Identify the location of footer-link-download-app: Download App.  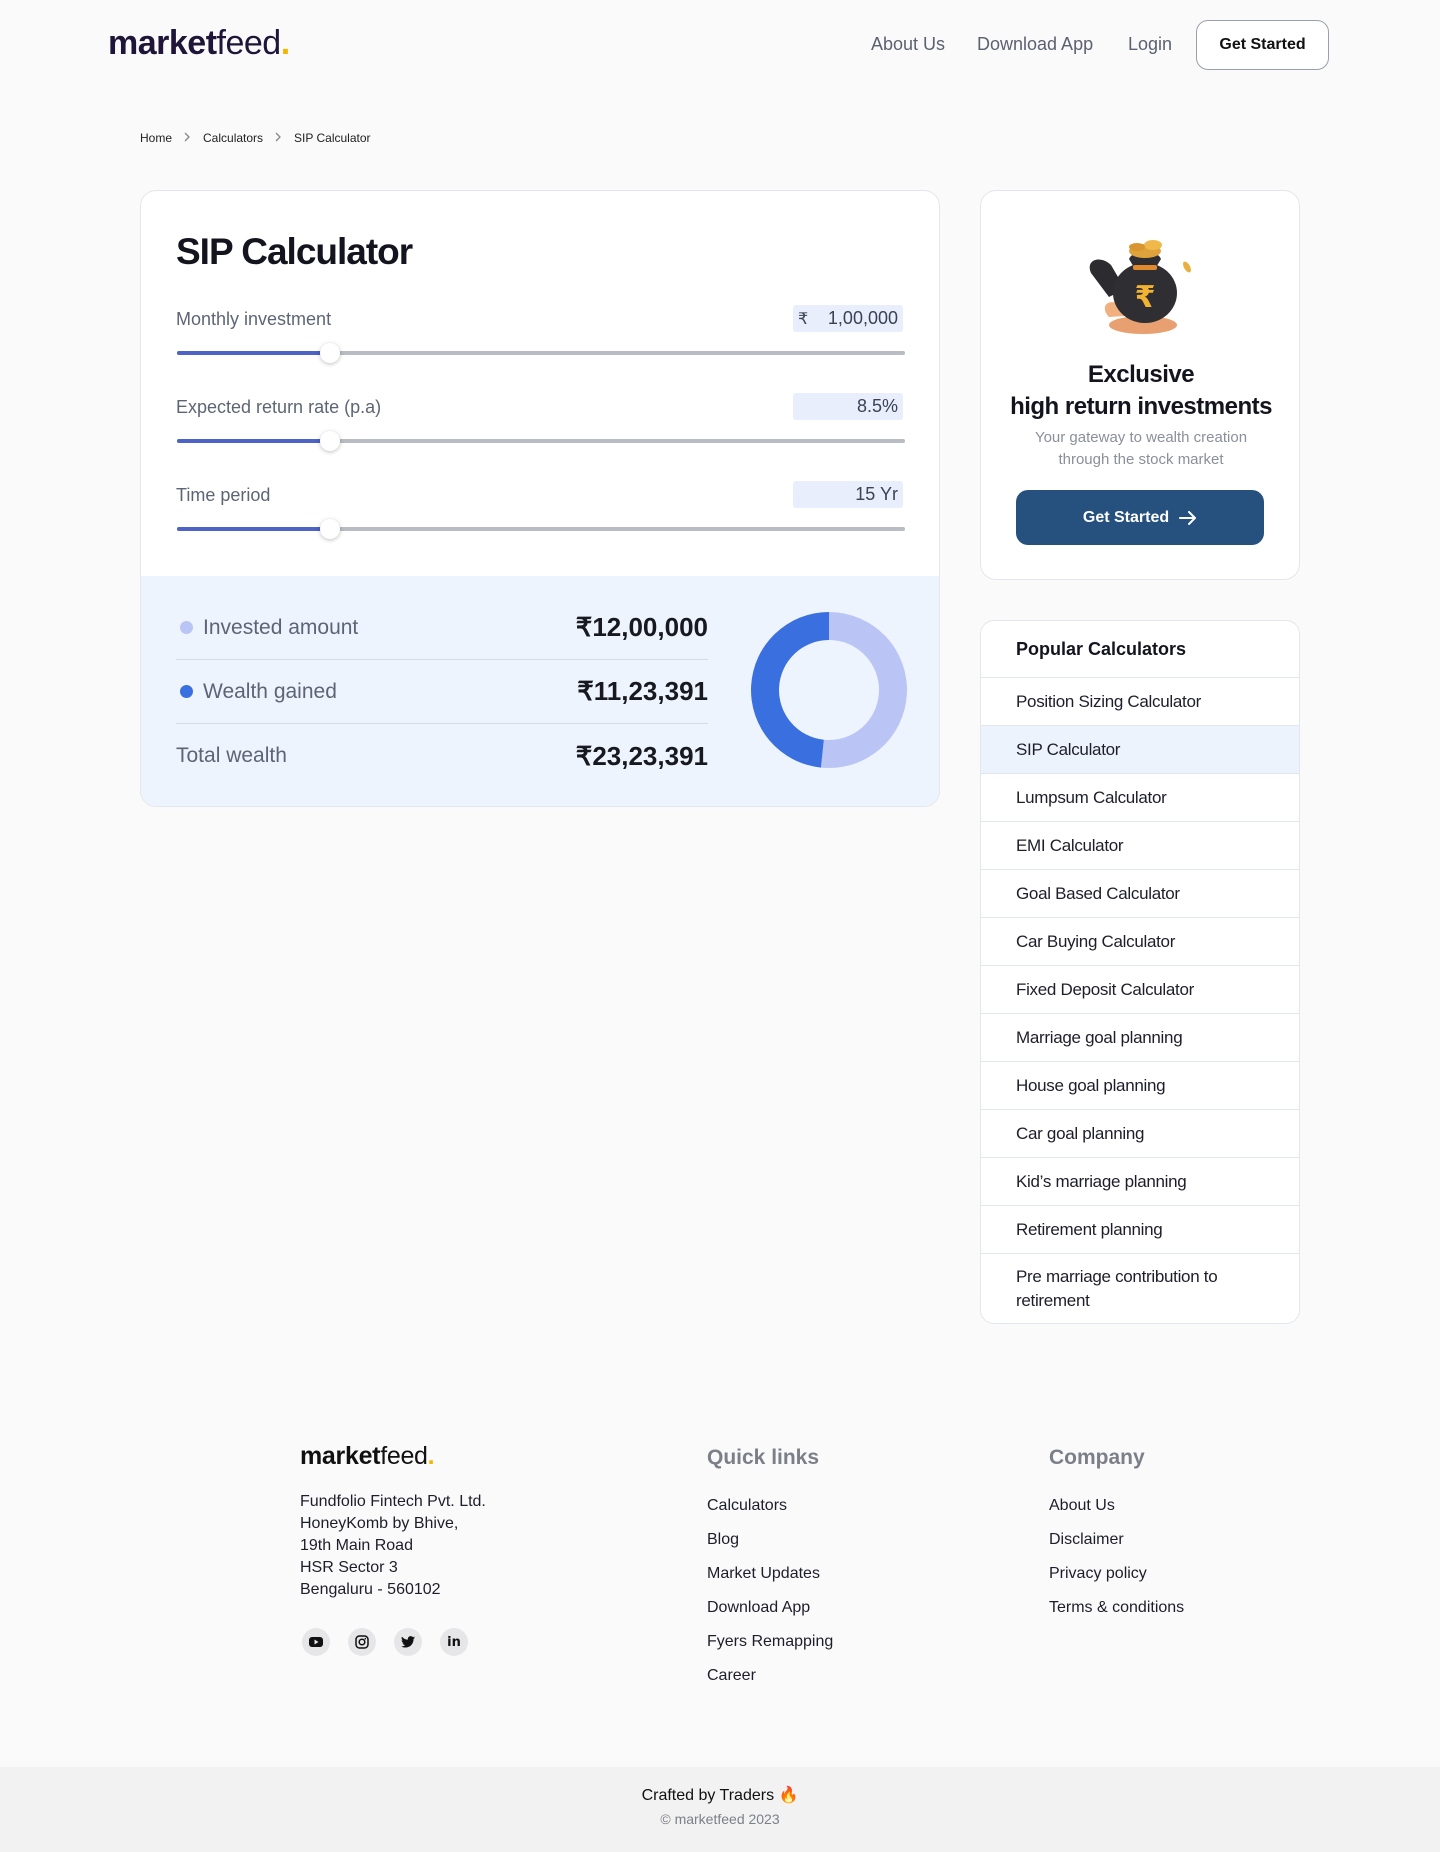
(758, 1608).